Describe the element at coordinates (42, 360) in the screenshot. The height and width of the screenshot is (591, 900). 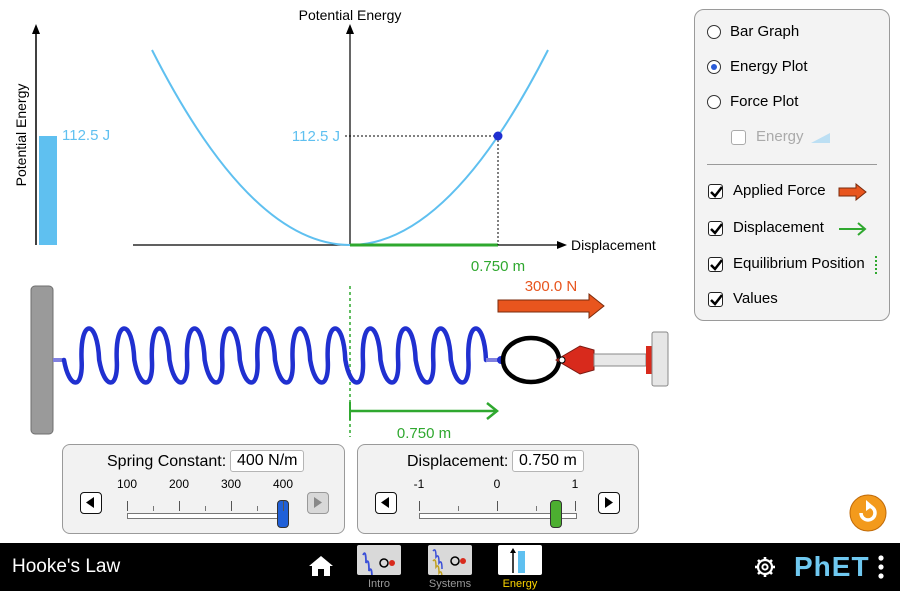
I see `wall` at that location.